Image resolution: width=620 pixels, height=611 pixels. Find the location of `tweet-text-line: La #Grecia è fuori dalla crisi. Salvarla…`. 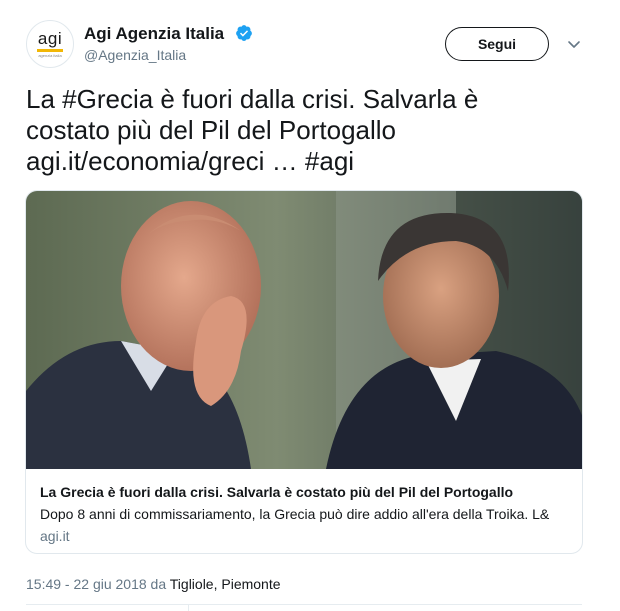

tweet-text-line: La #Grecia è fuori dalla crisi. Salvarla… is located at coordinates (252, 99).